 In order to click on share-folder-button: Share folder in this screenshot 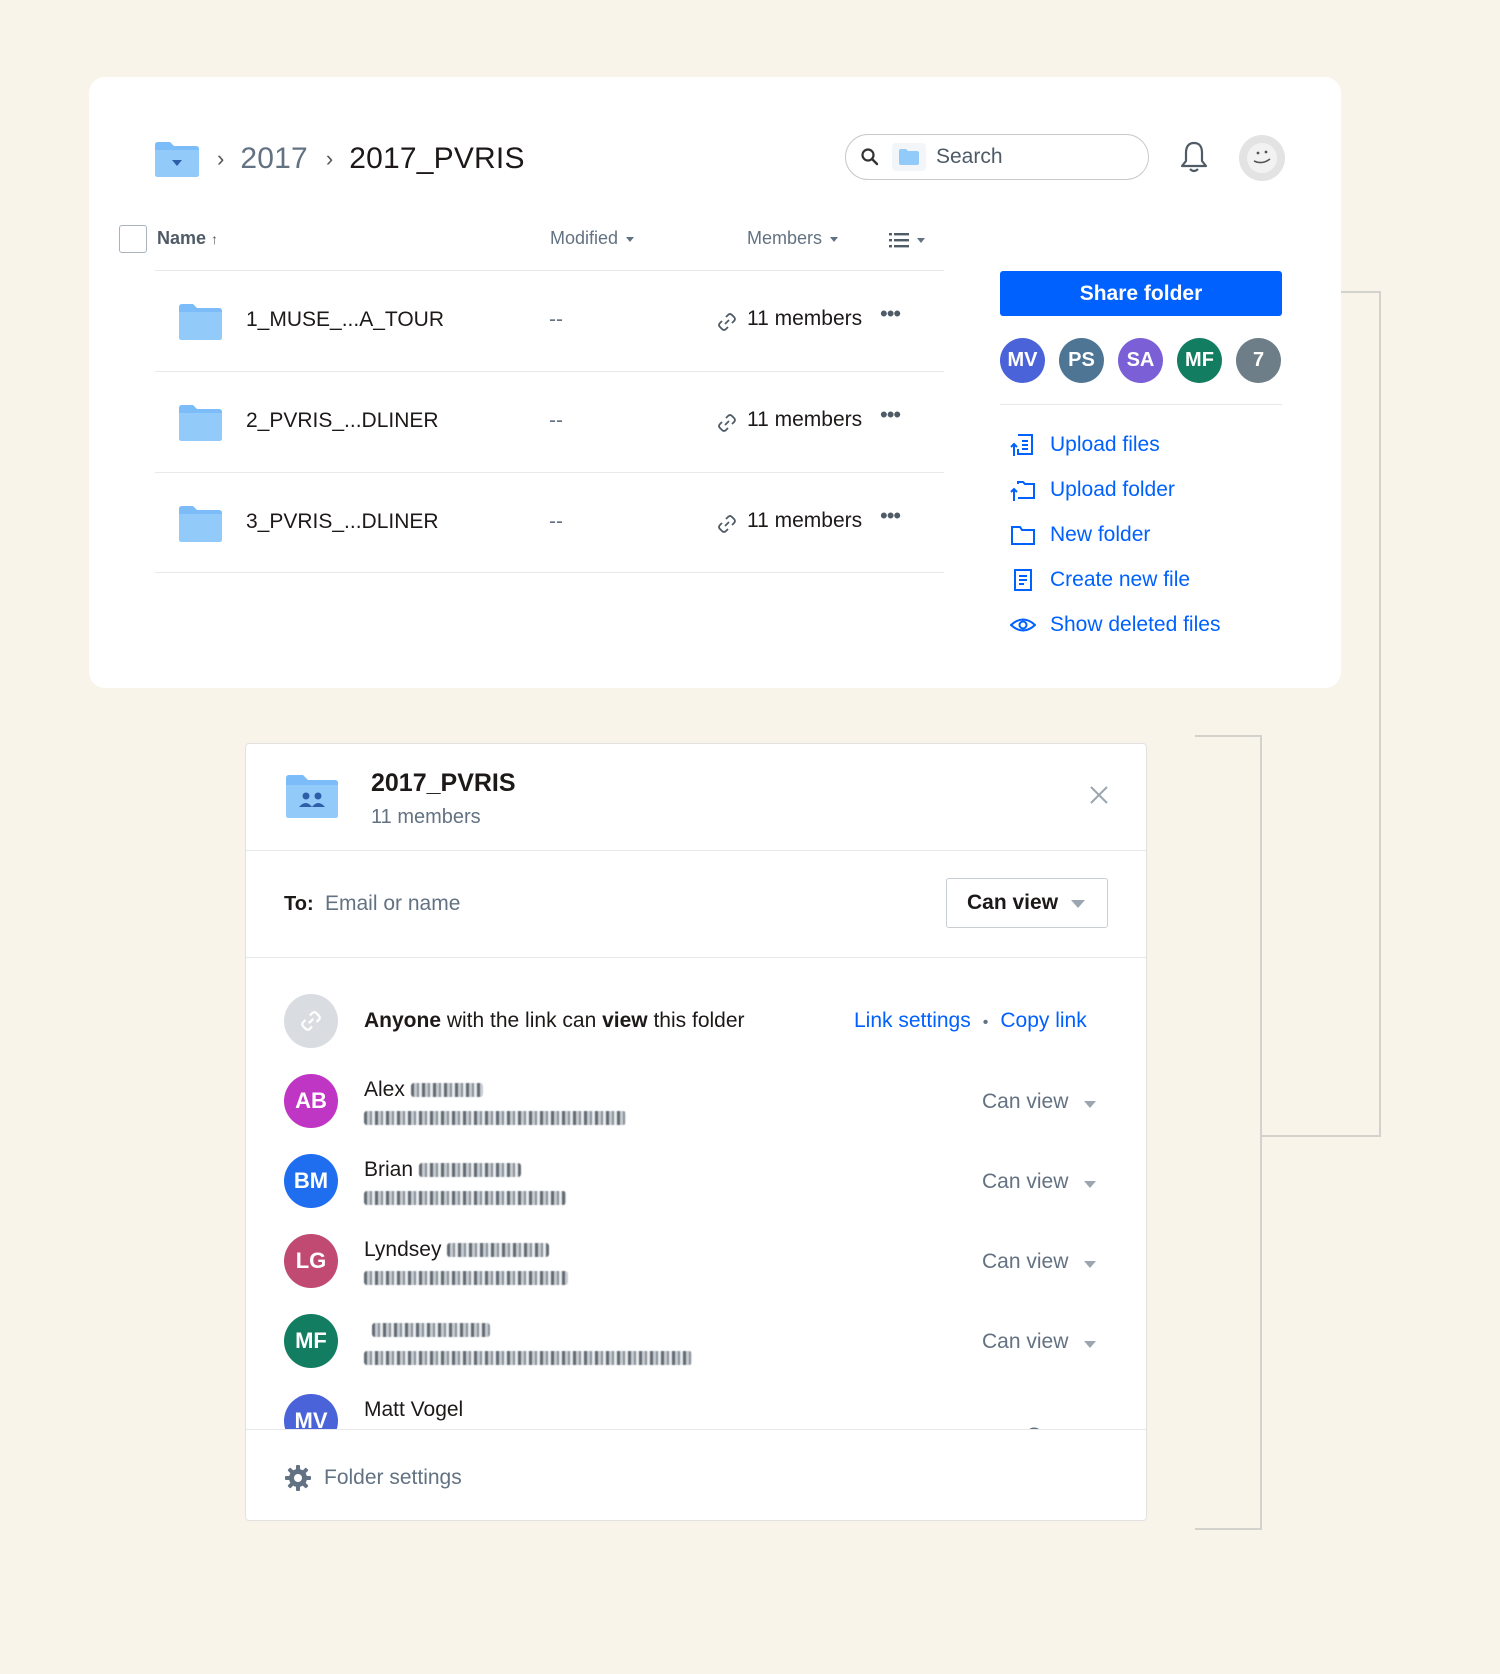, I will do `click(1141, 293)`.